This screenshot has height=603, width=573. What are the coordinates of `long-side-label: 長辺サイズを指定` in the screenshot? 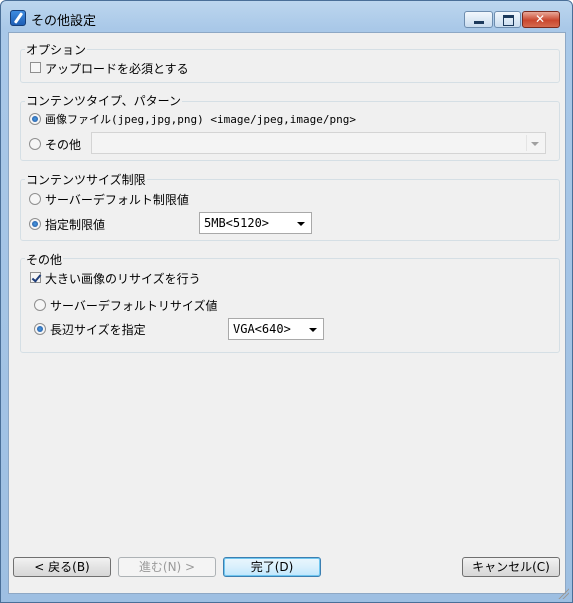 It's located at (98, 329).